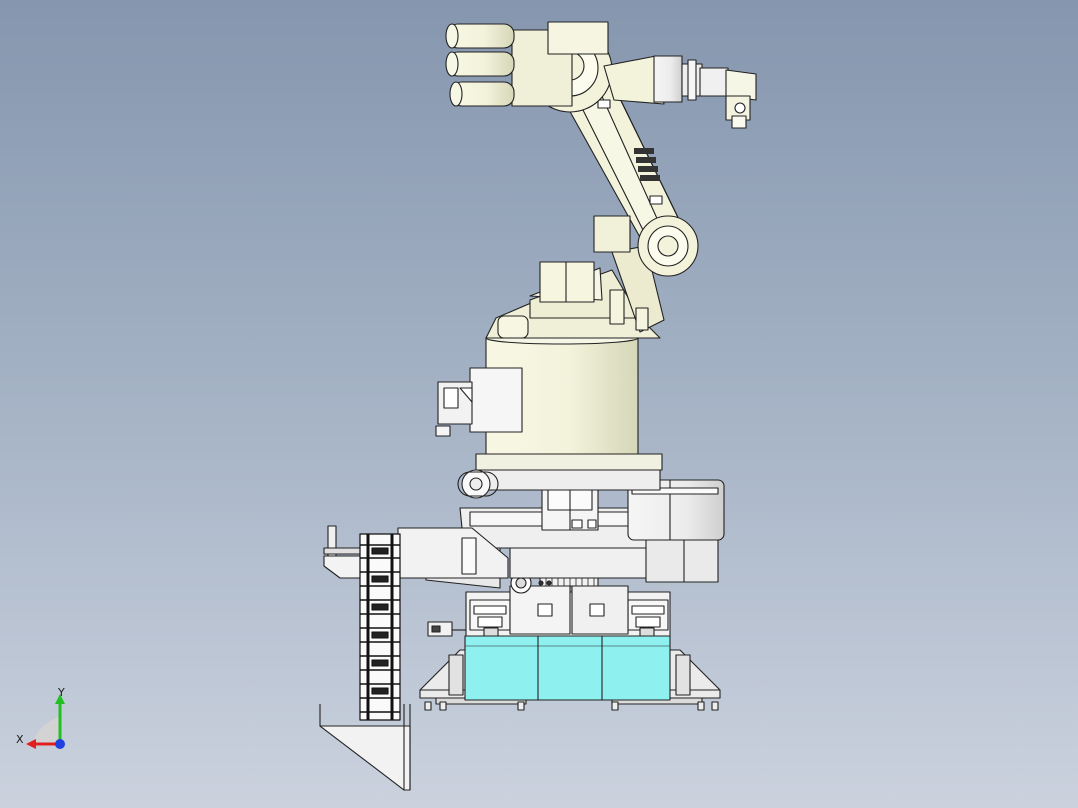  Describe the element at coordinates (575, 292) in the screenshot. I see `rotary-base-a1` at that location.